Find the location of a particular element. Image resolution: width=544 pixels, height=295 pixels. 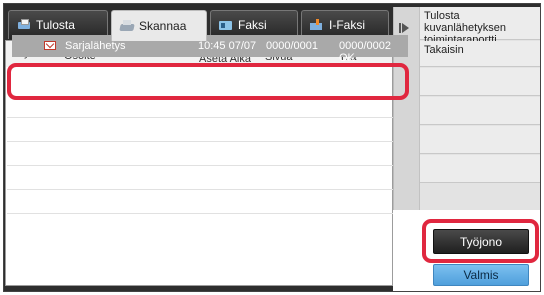

expand-arrow-icon is located at coordinates (404, 28).